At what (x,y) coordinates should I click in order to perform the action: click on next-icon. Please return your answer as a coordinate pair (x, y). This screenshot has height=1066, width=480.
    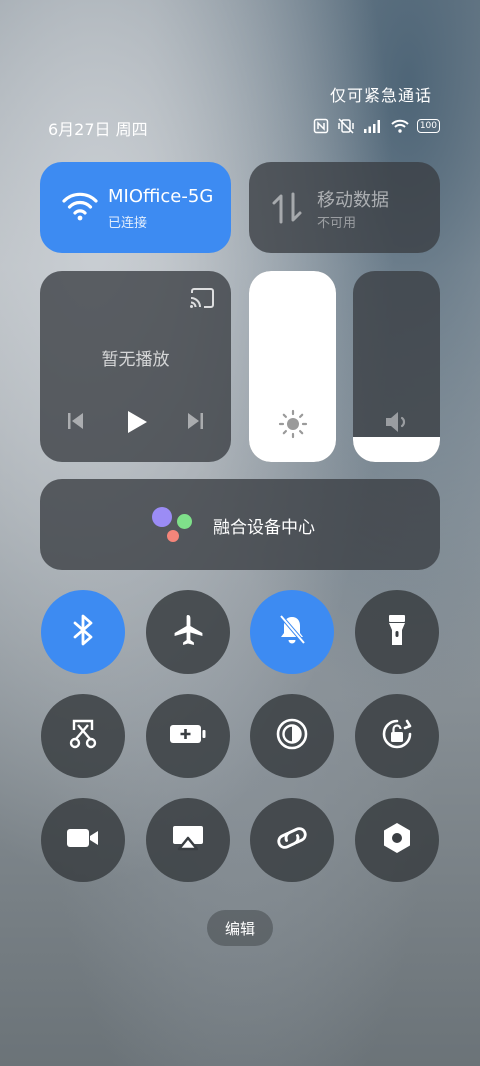
    Looking at the image, I should click on (195, 423).